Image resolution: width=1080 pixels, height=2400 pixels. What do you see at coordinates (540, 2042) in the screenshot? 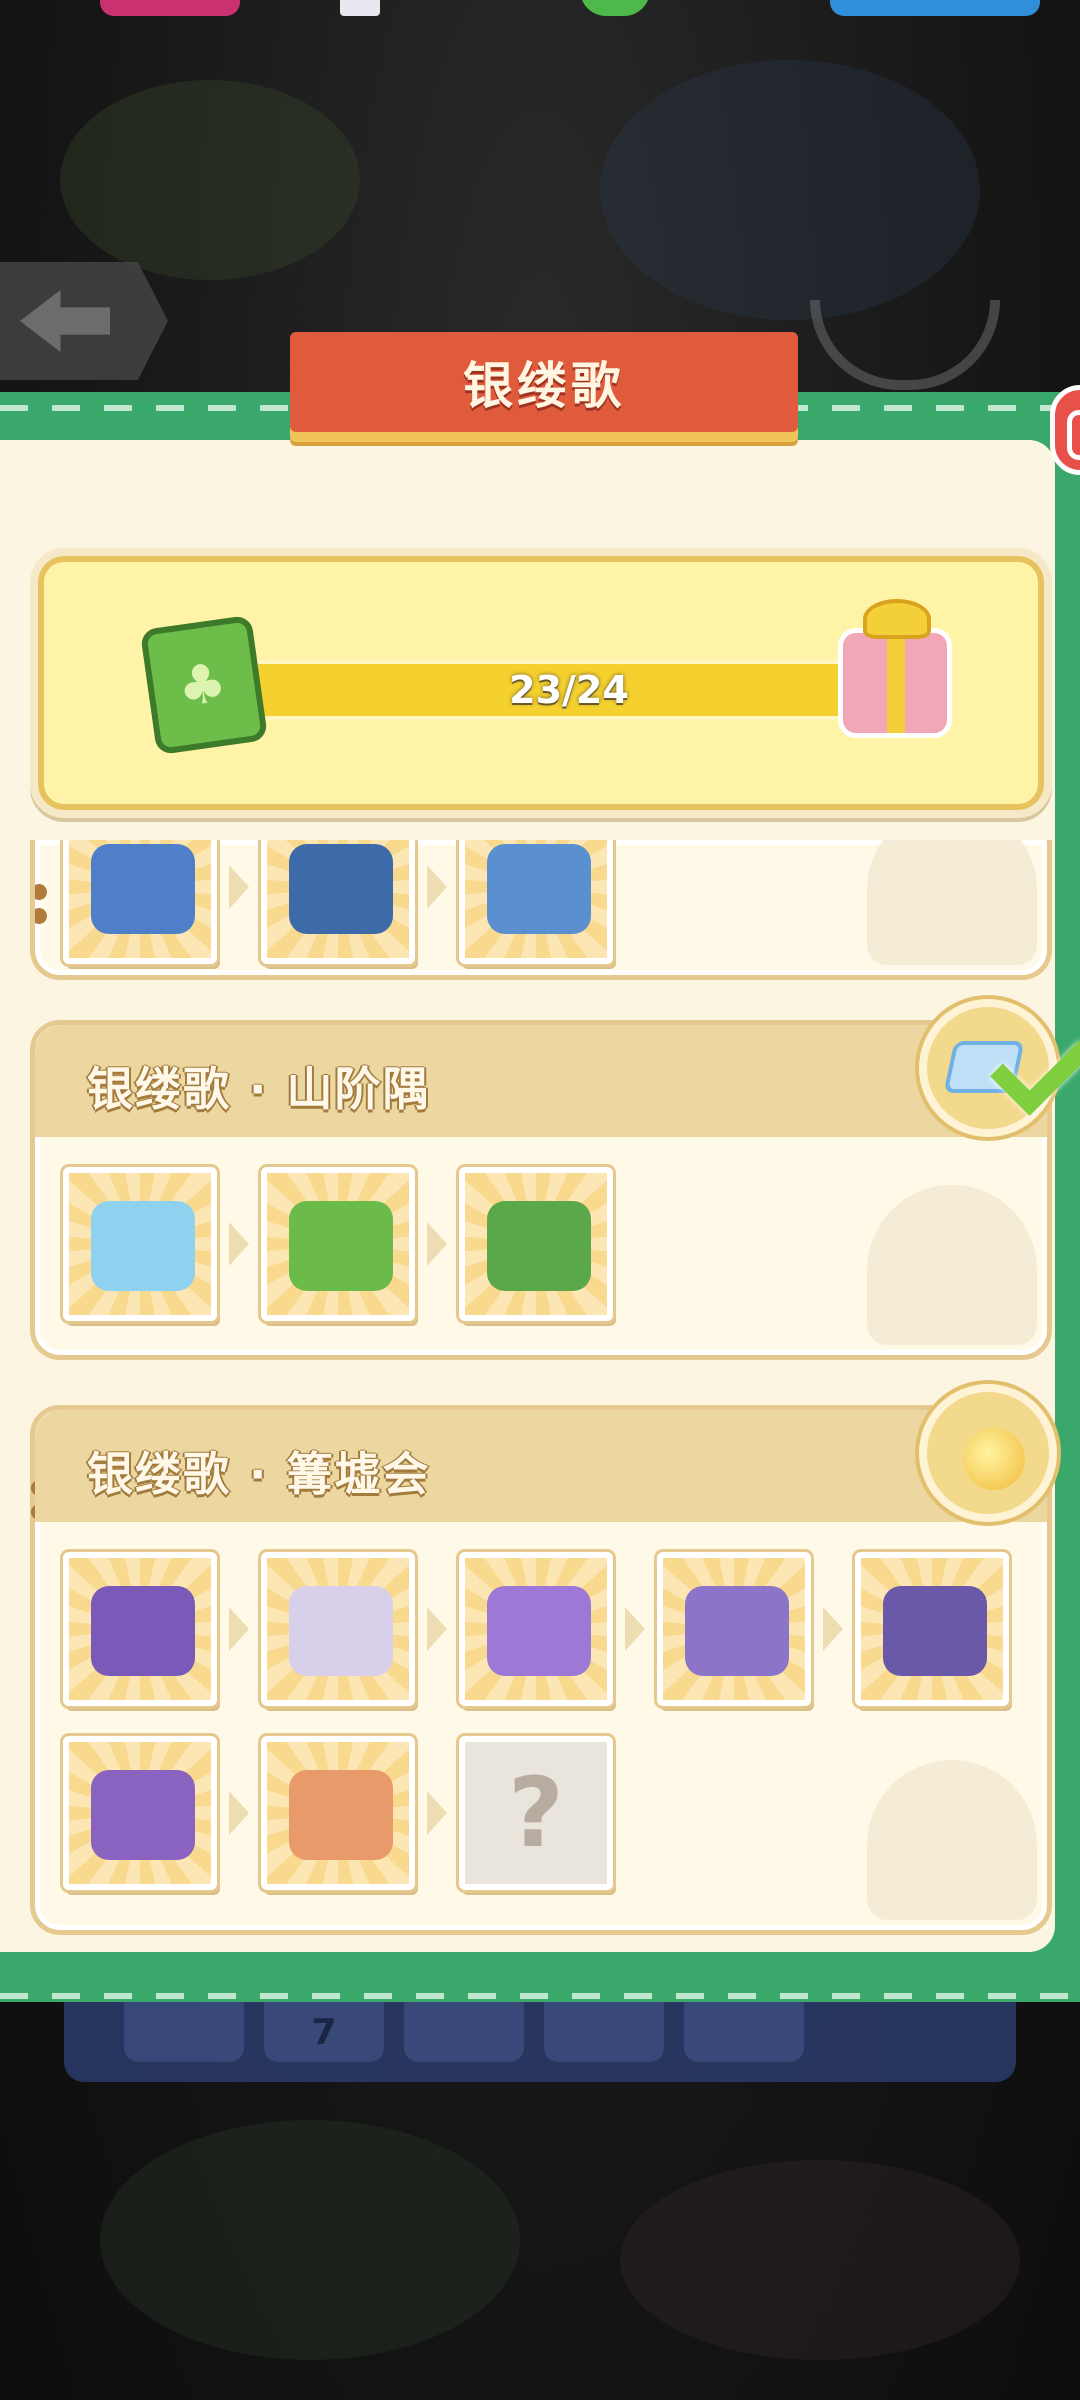
I see `bottom-toolbar: 7` at bounding box center [540, 2042].